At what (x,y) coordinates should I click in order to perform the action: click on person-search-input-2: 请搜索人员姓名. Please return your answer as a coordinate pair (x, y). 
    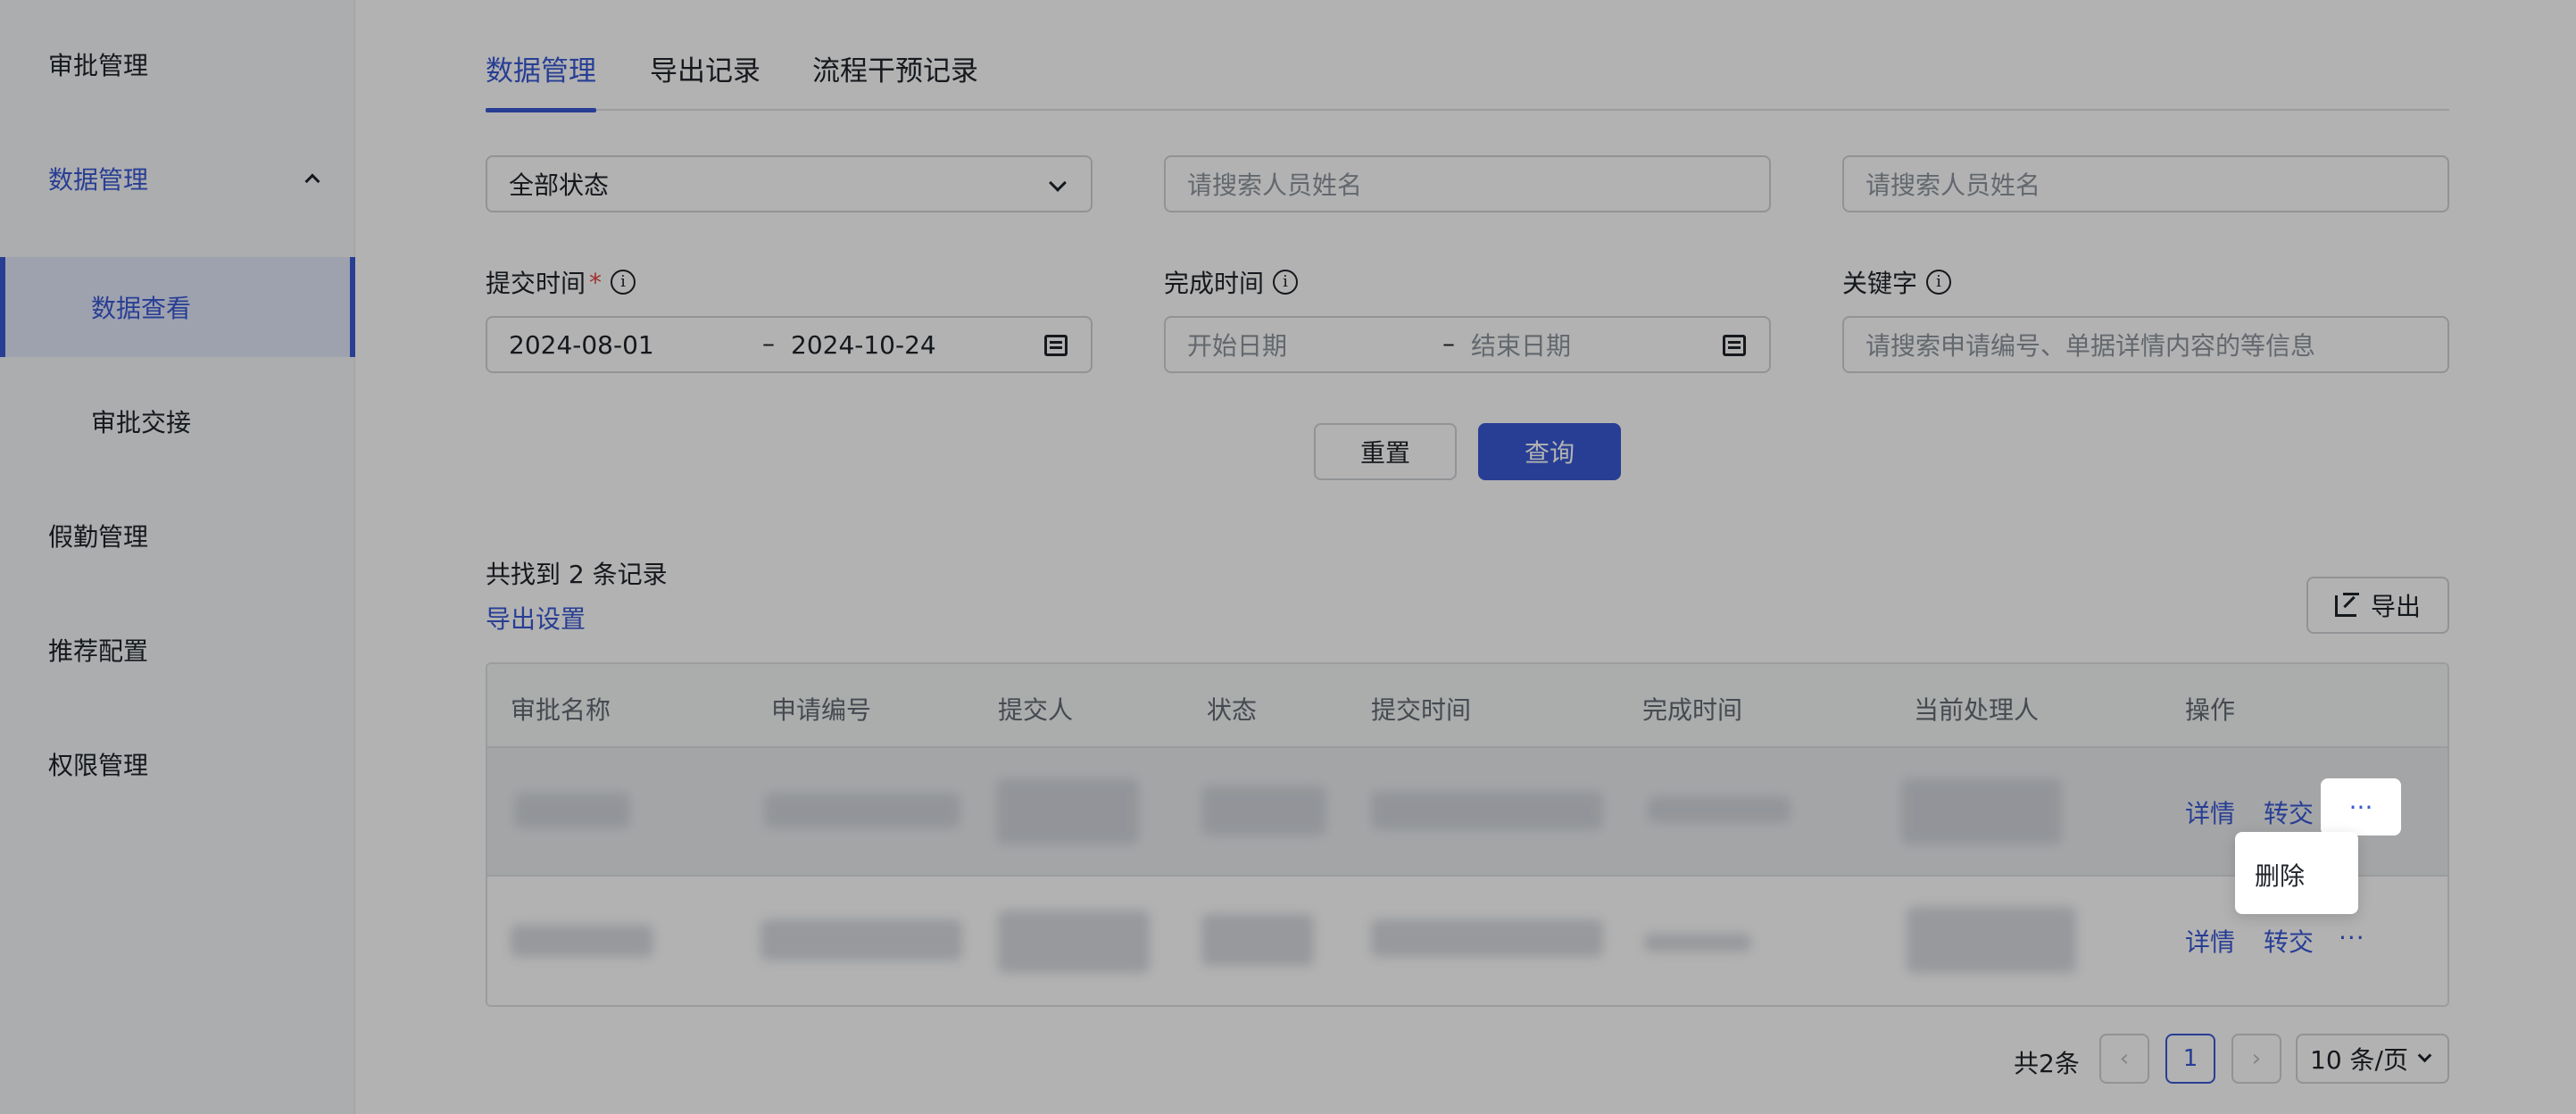
    Looking at the image, I should click on (2146, 183).